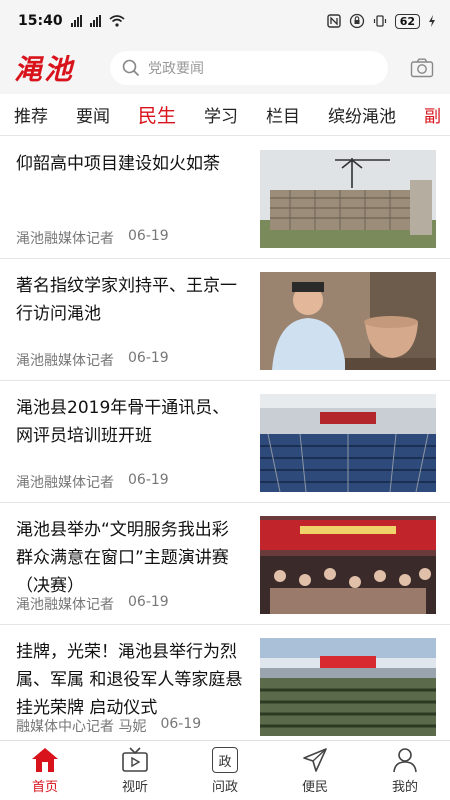  Describe the element at coordinates (225, 21) in the screenshot. I see `status-bar: 15:40 62` at that location.